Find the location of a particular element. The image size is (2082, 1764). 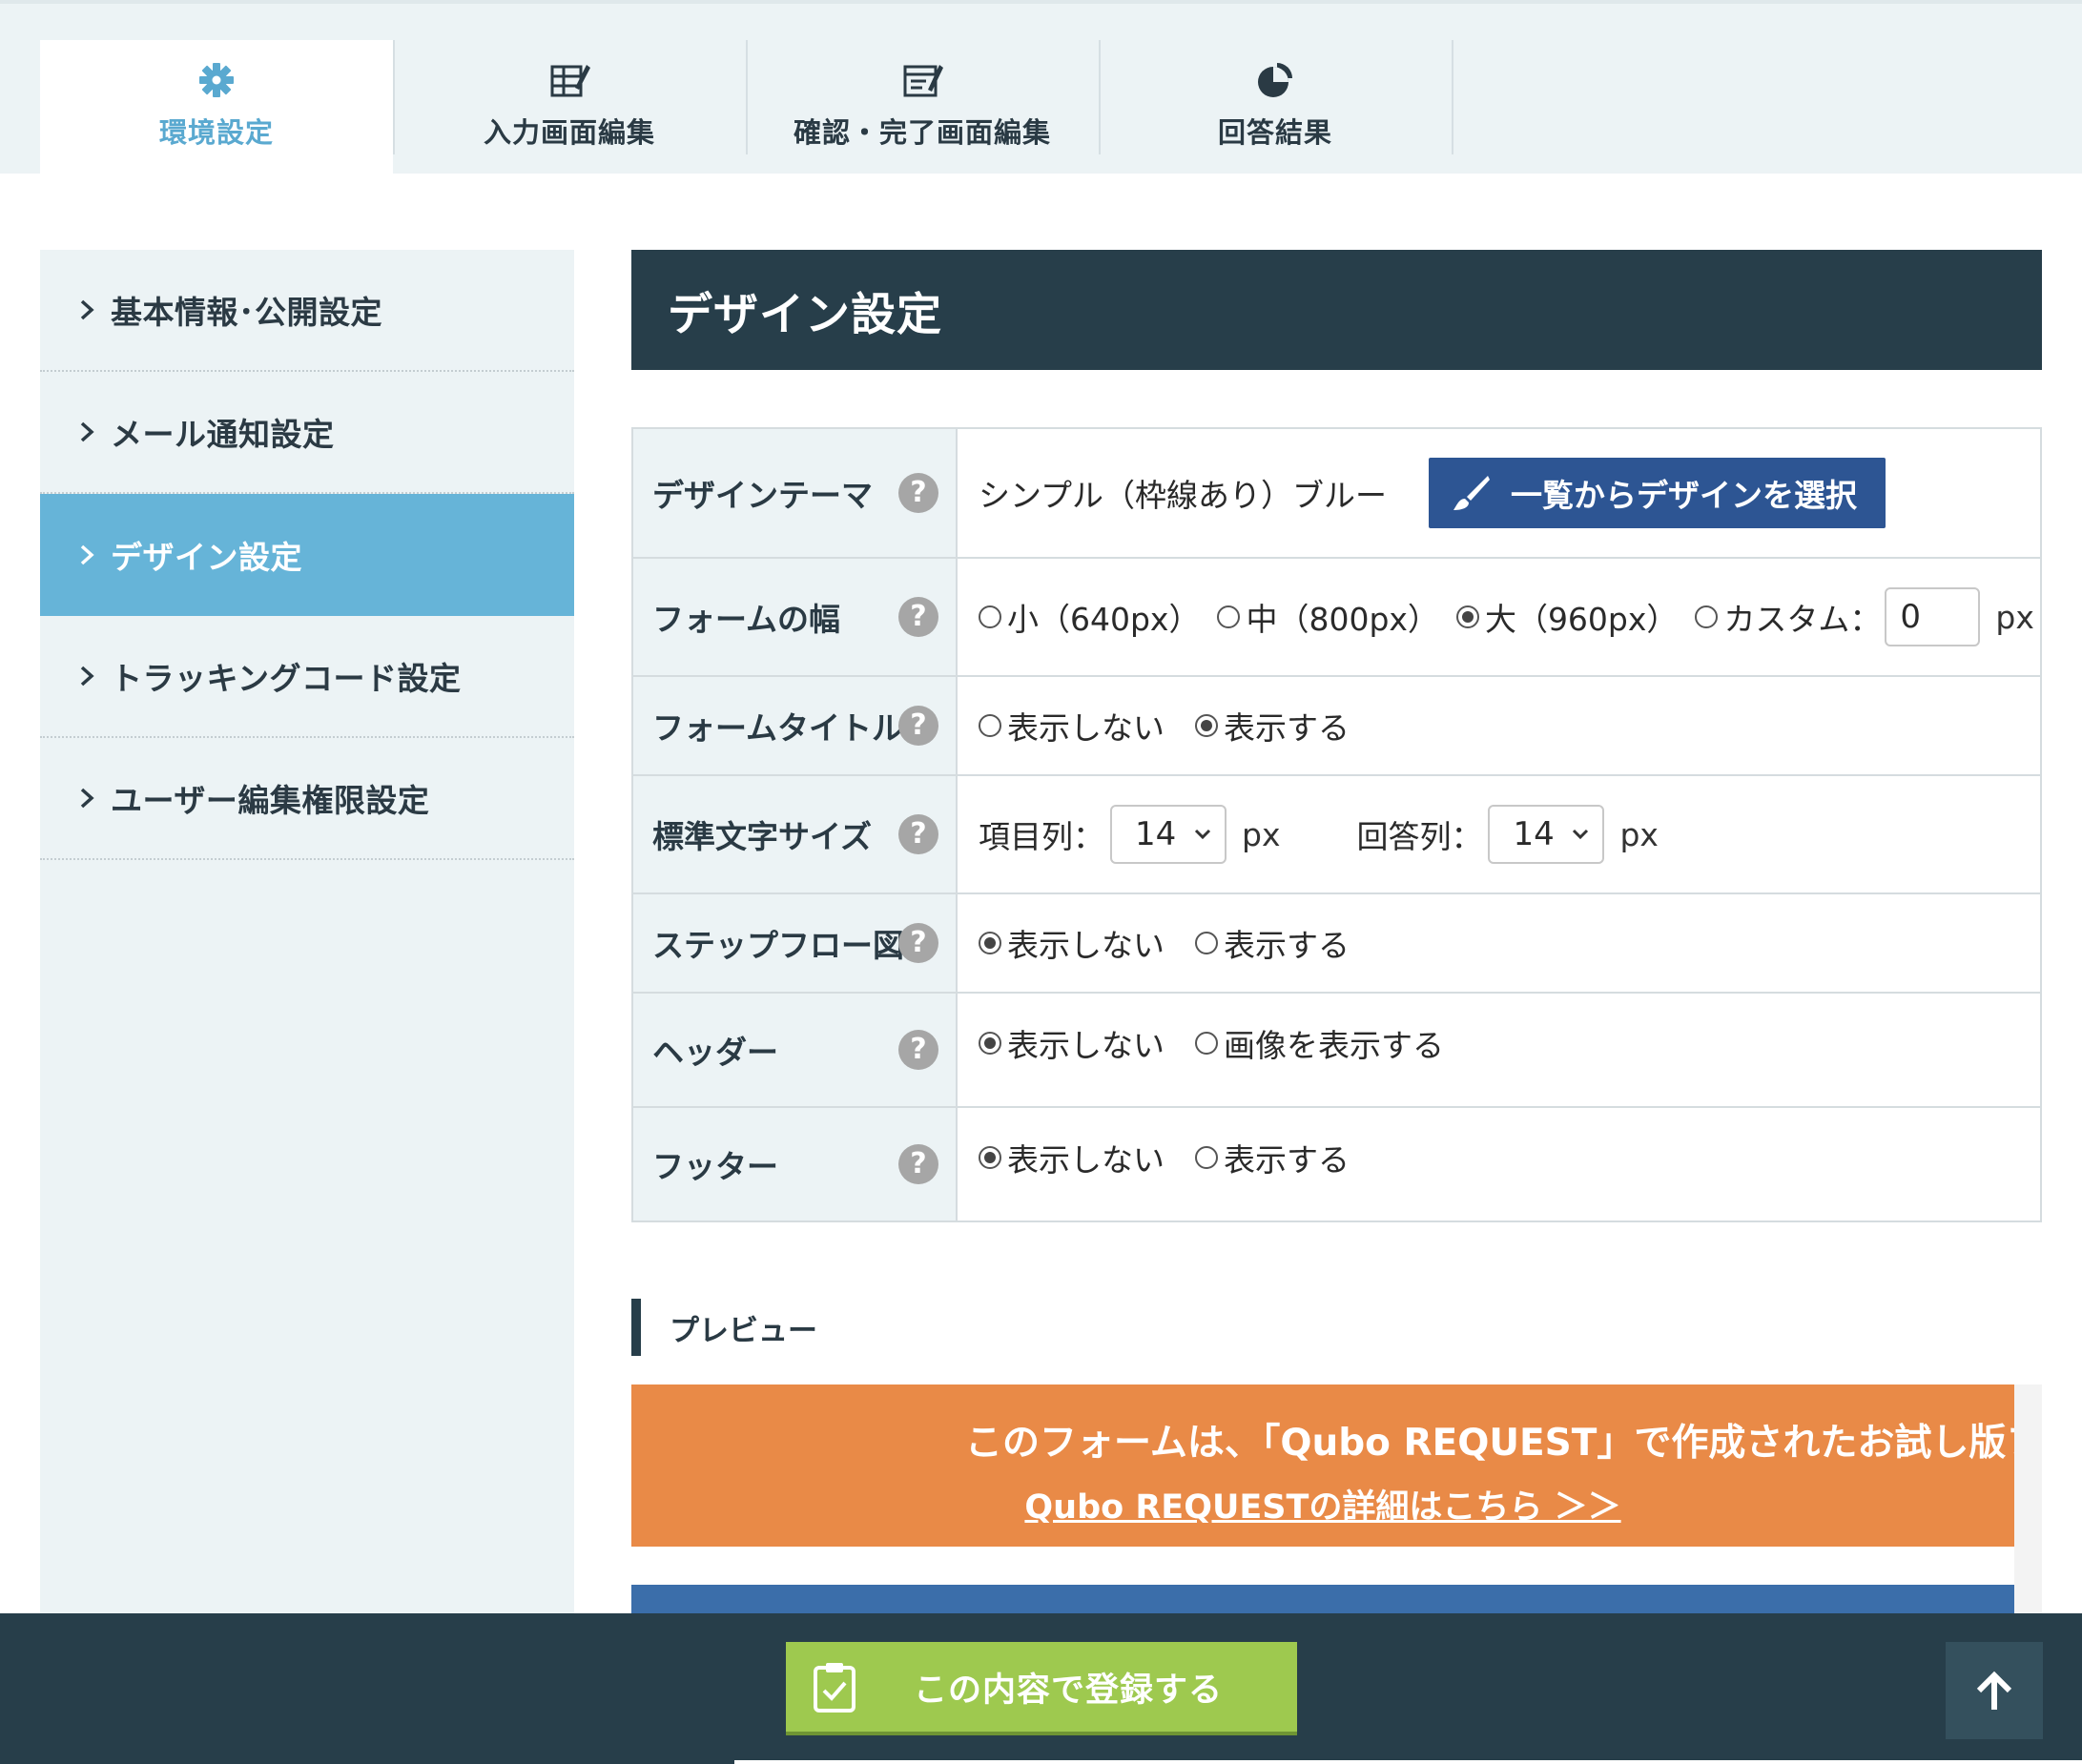

row-value-cell: 表示しない 画像を表示する is located at coordinates (1499, 1050).